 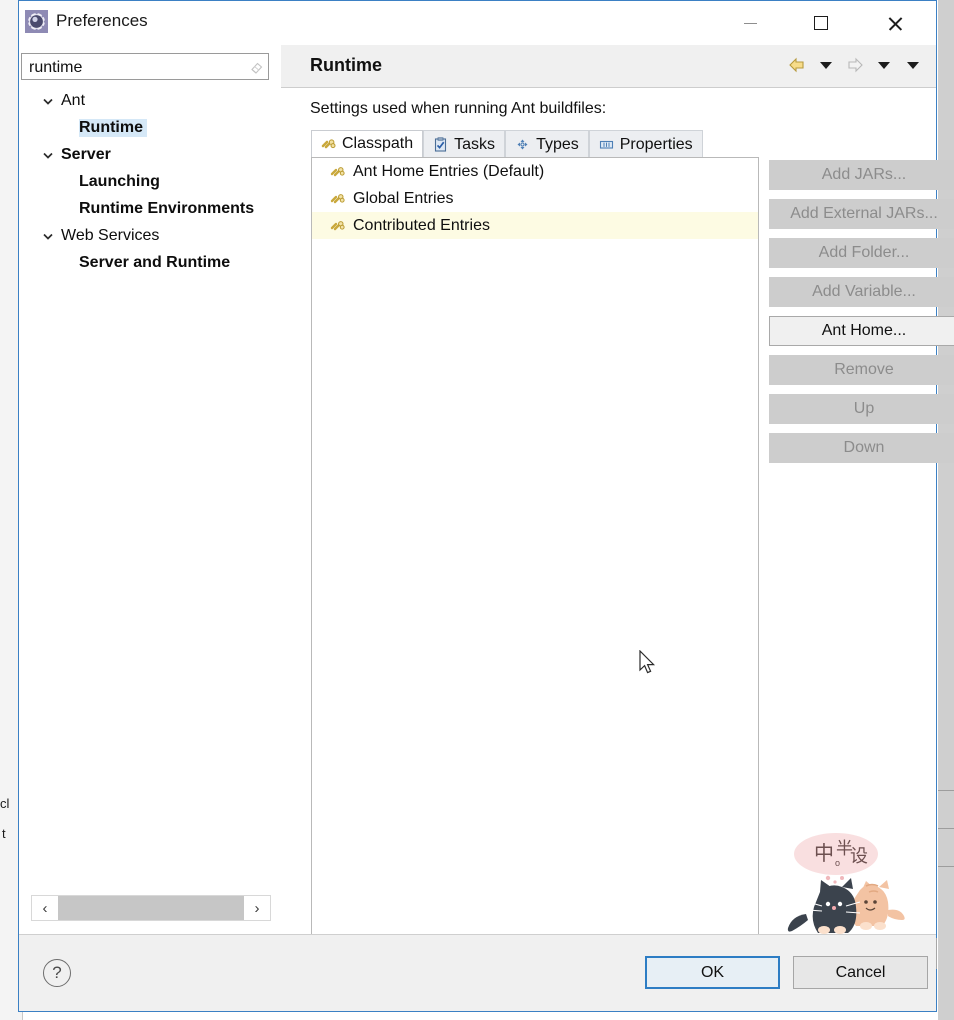 I want to click on forward-arrow-icon, so click(x=855, y=65).